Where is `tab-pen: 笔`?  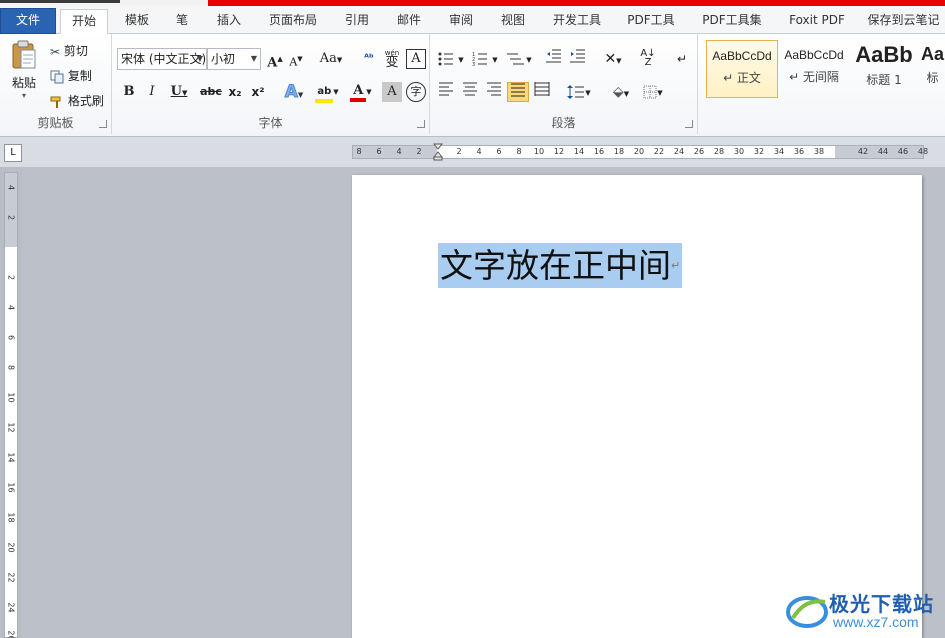
tab-pen: 笔 is located at coordinates (182, 21).